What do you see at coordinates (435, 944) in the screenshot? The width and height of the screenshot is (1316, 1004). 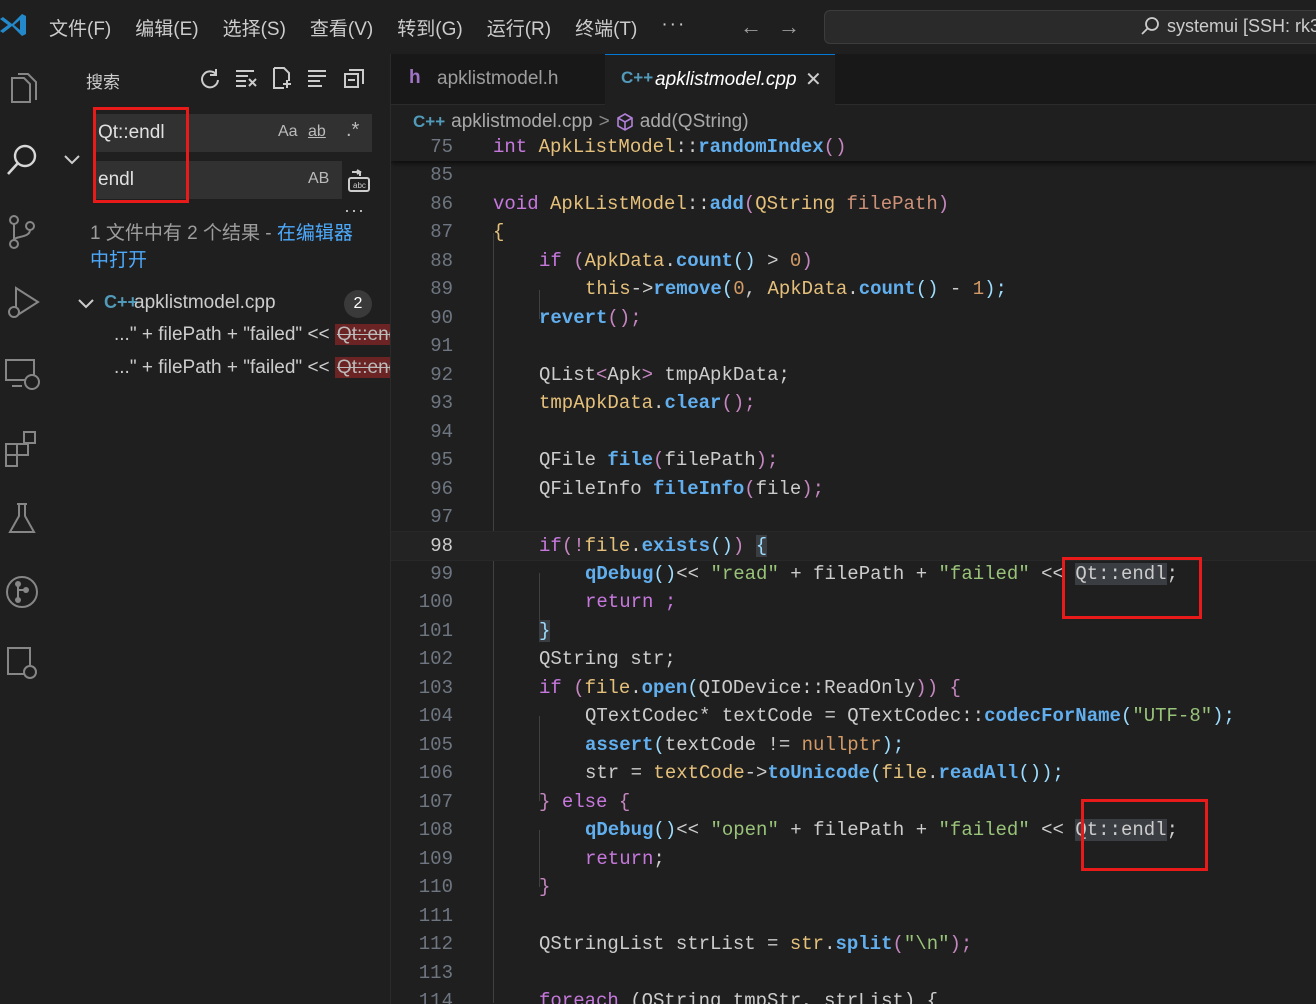 I see `line-number: 112` at bounding box center [435, 944].